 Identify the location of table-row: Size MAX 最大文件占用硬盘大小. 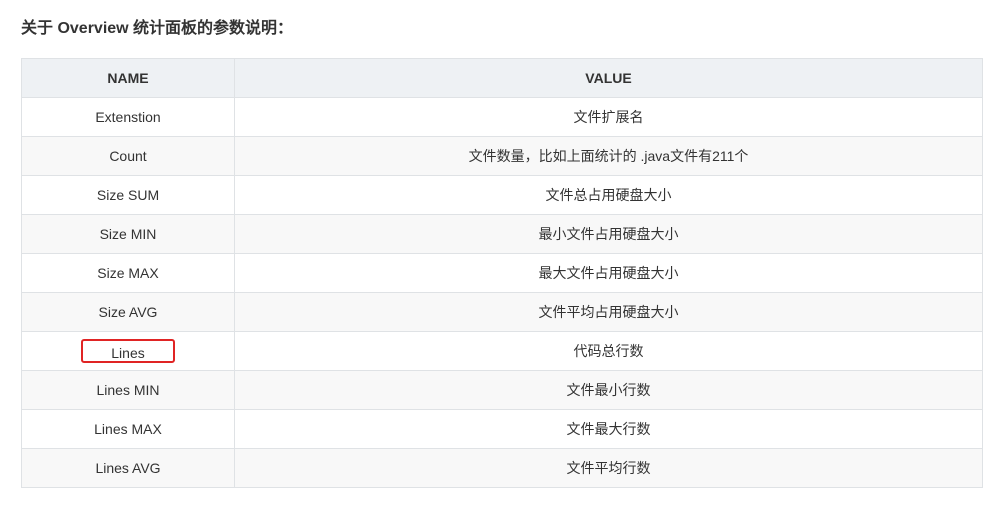
(502, 273).